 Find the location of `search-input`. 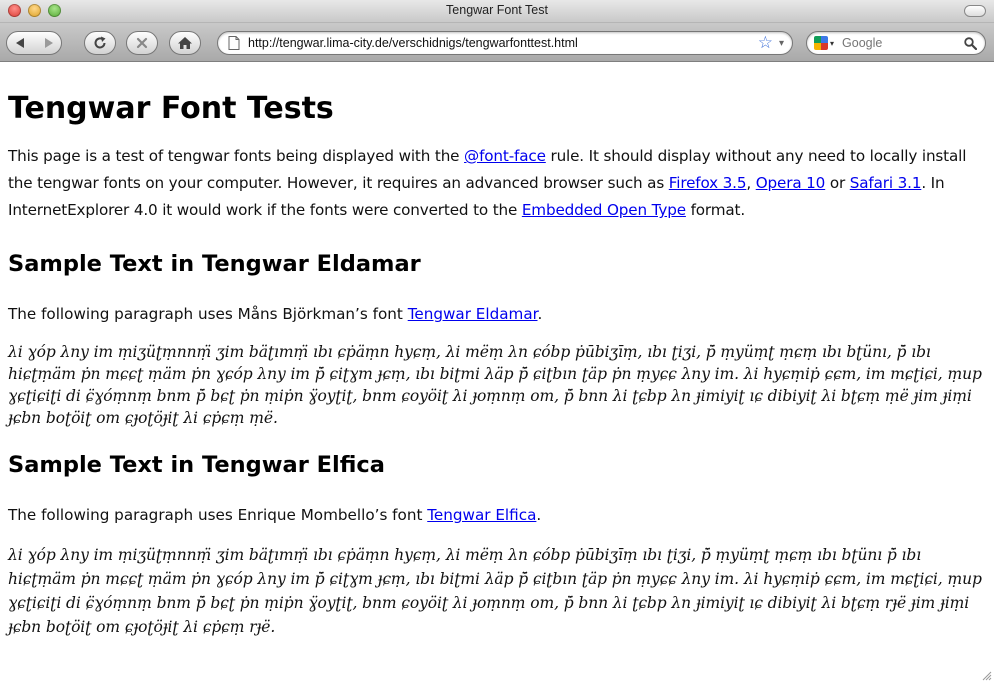

search-input is located at coordinates (897, 43).